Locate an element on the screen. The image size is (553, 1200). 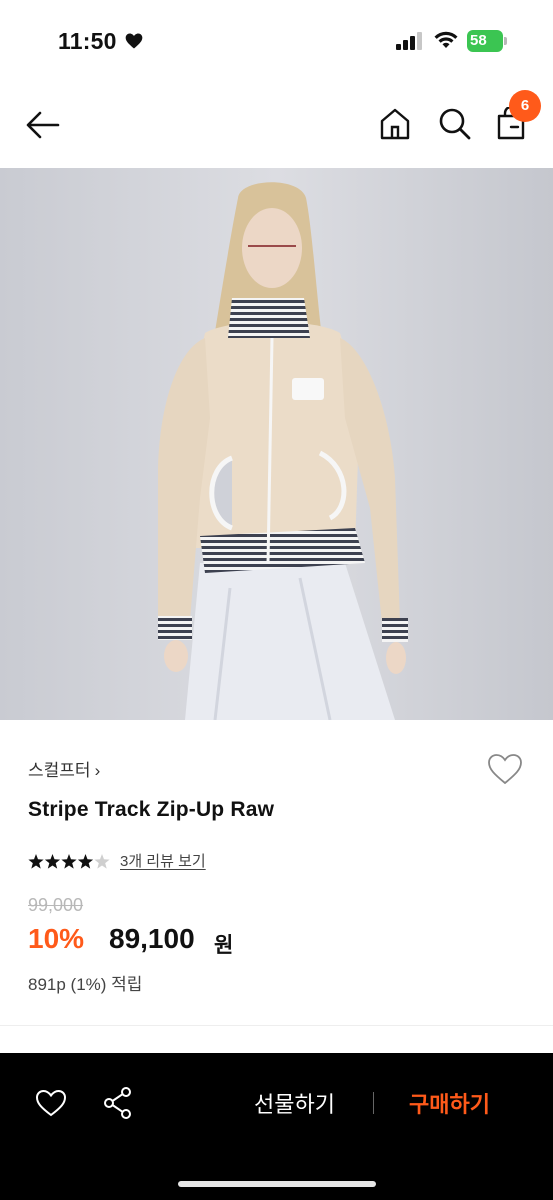
review-link: 3개 리뷰 보기 is located at coordinates (163, 860).